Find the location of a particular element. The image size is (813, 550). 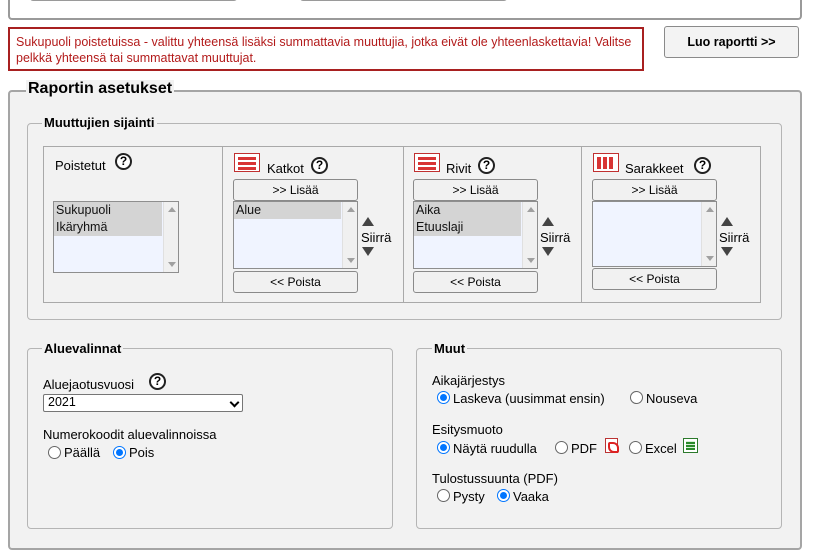

top-section-frame is located at coordinates (405, 10).